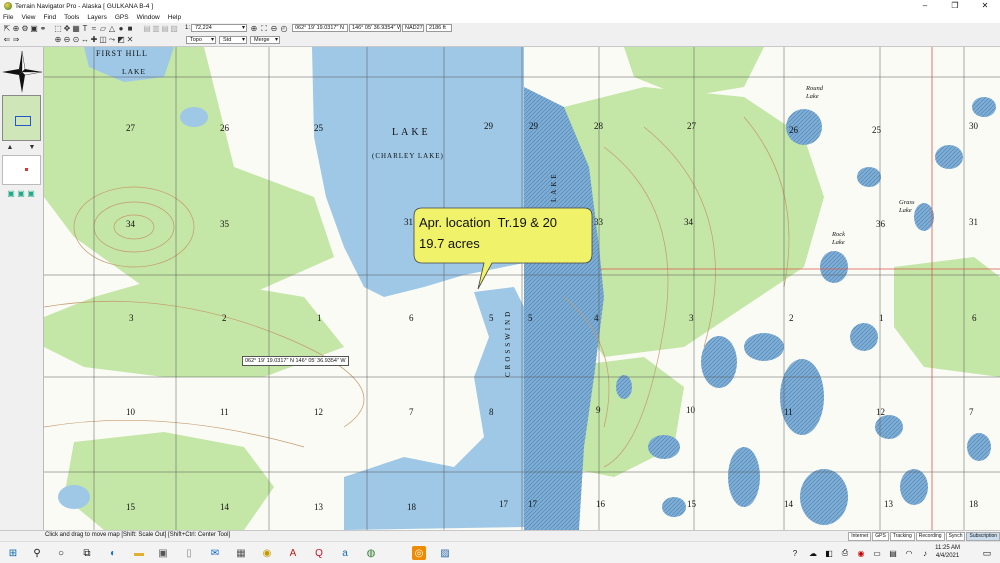 This screenshot has width=1000, height=563. Describe the element at coordinates (174, 17) in the screenshot. I see `menu-help: Help` at that location.